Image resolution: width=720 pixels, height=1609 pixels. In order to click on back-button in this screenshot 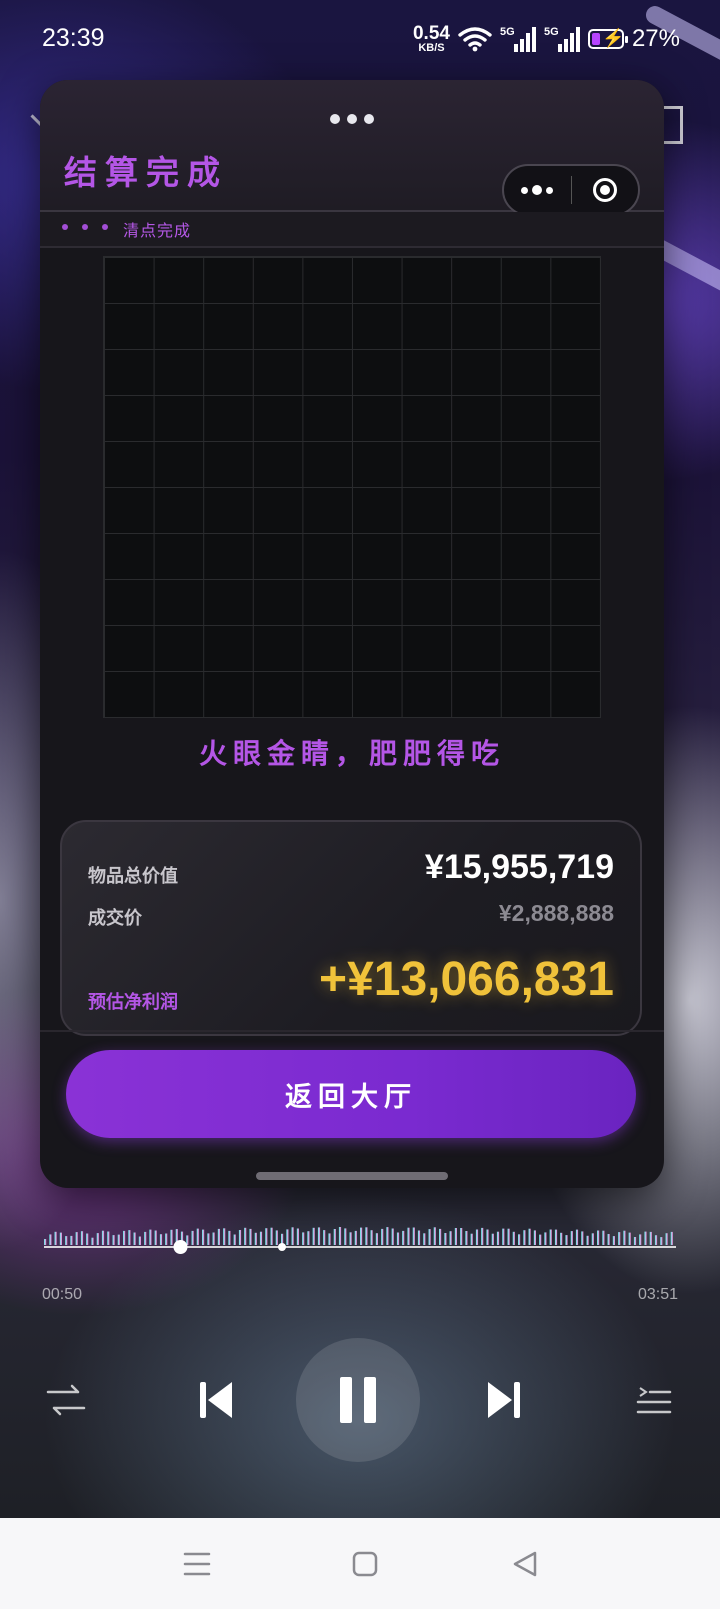, I will do `click(525, 1564)`.